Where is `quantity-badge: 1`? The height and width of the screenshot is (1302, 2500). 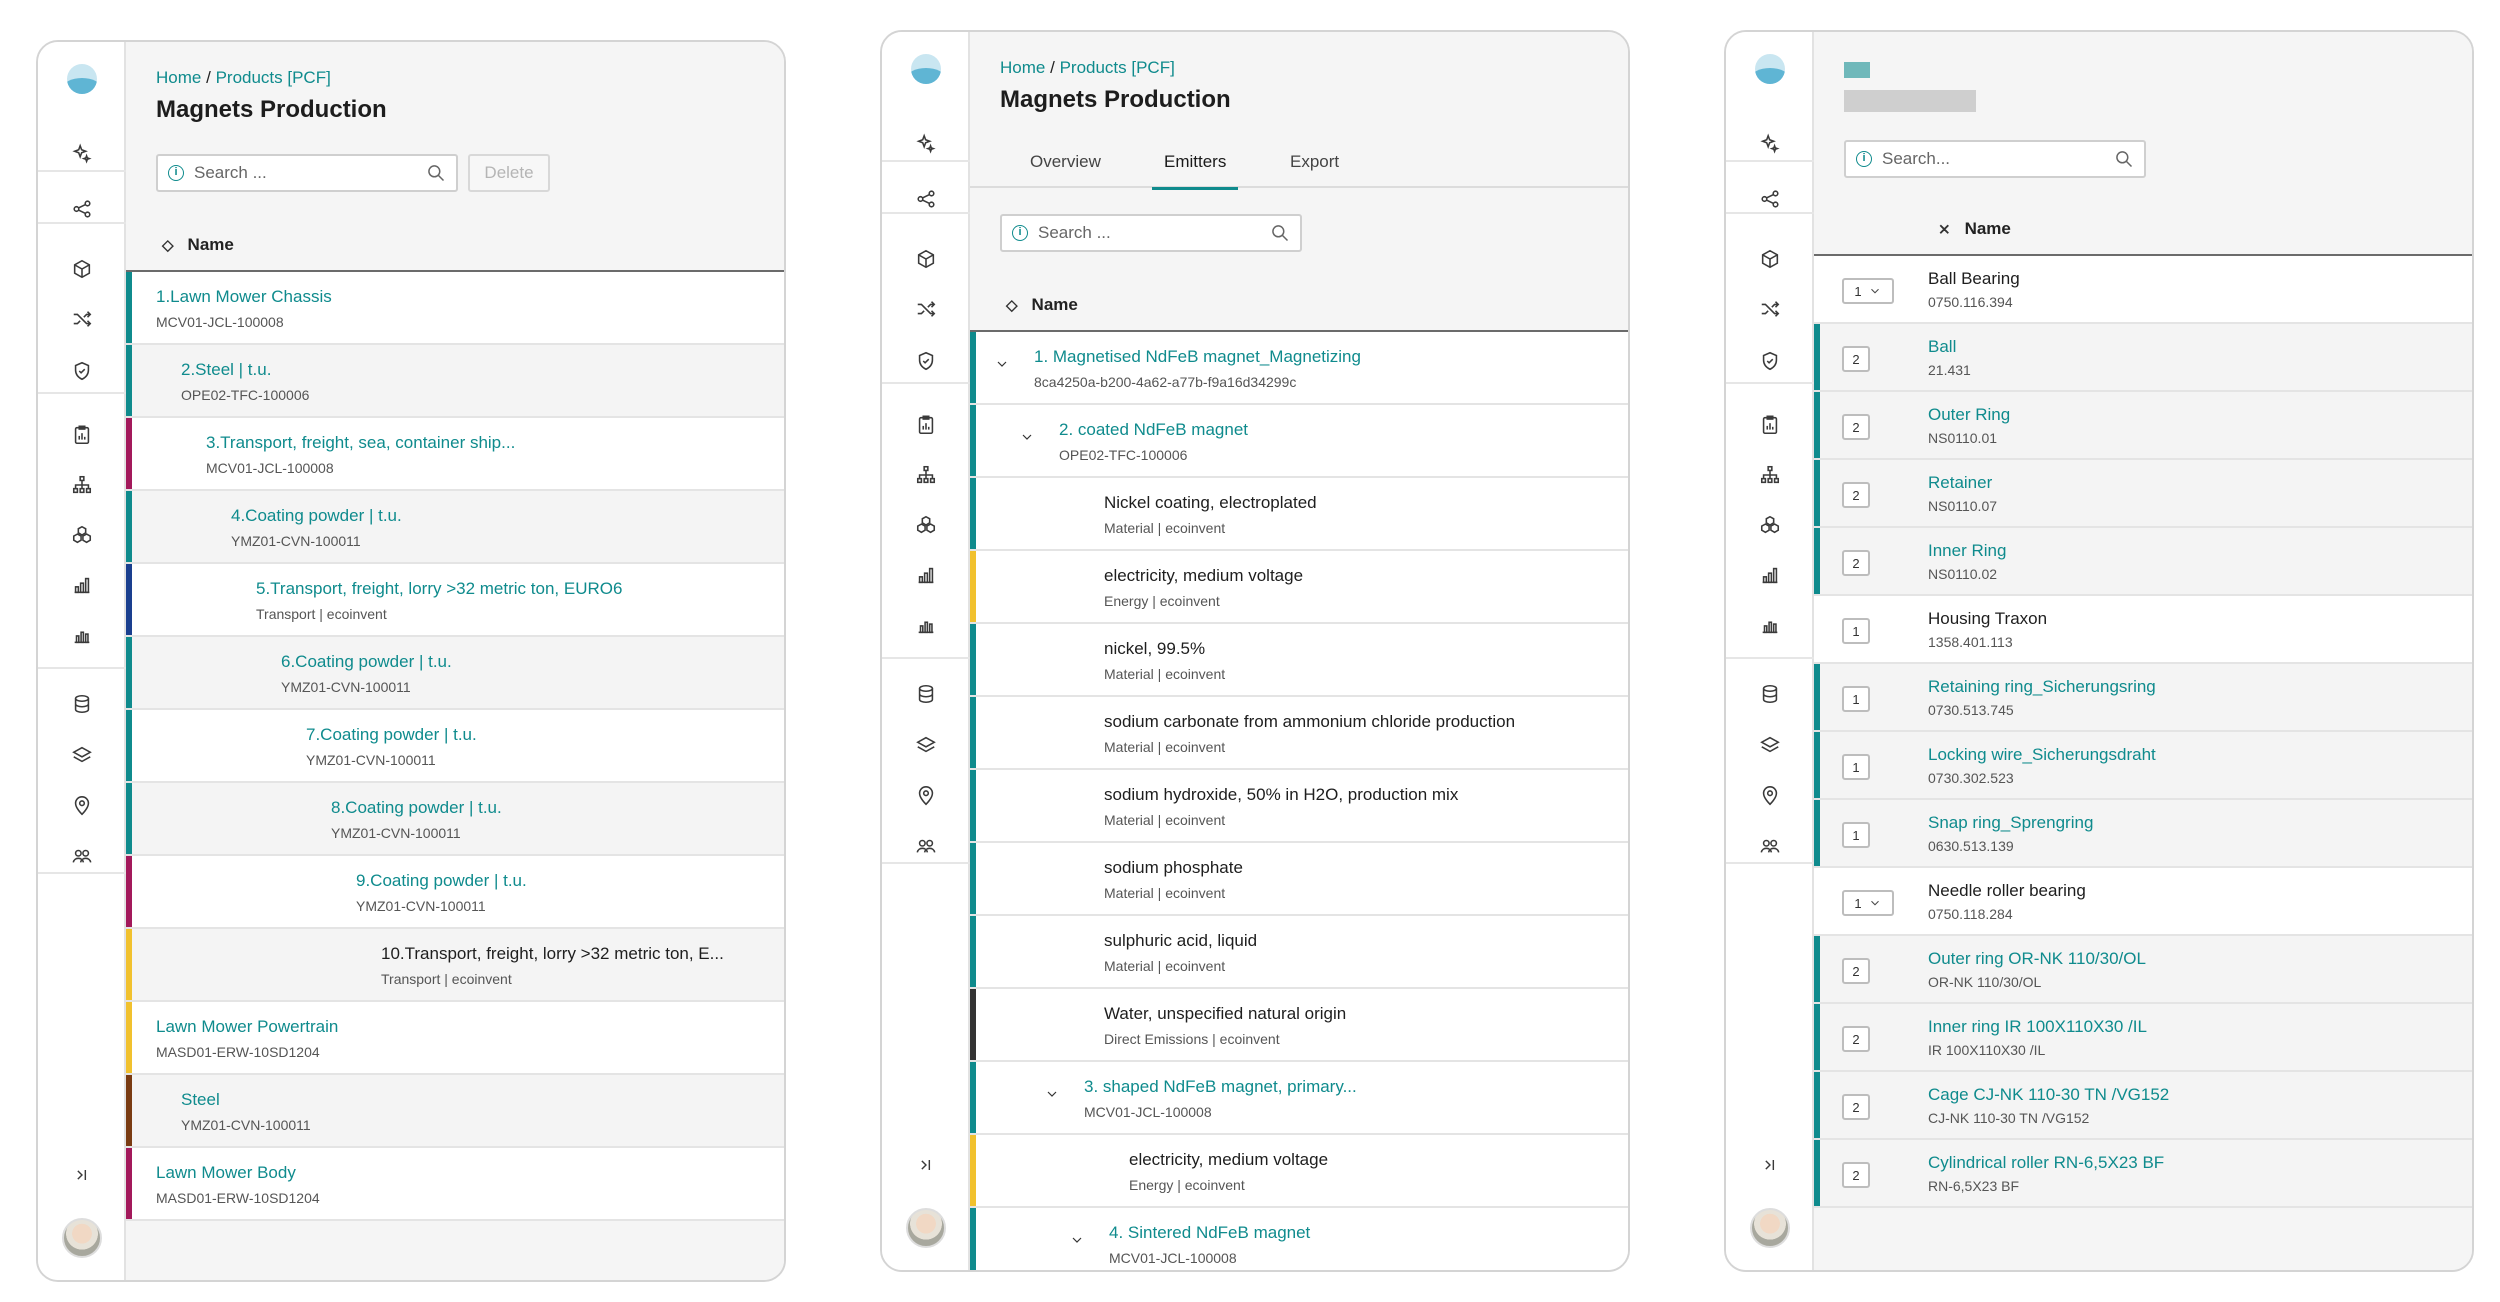
quantity-badge: 1 is located at coordinates (1868, 291).